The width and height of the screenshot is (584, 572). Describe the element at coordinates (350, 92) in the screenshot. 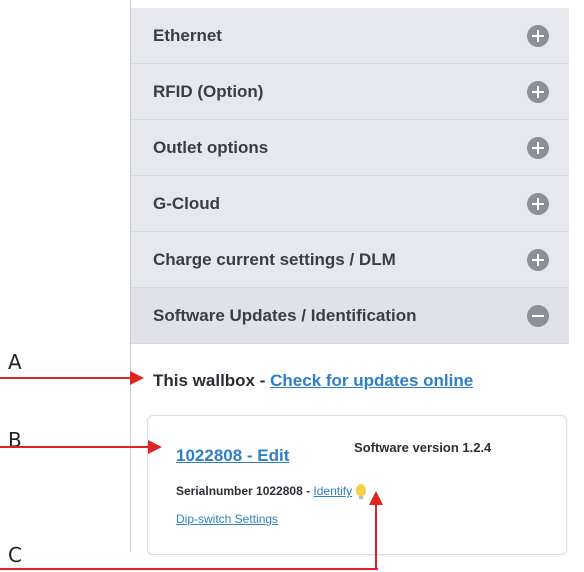

I see `accordion-item-rfid: RFID (Option)` at that location.